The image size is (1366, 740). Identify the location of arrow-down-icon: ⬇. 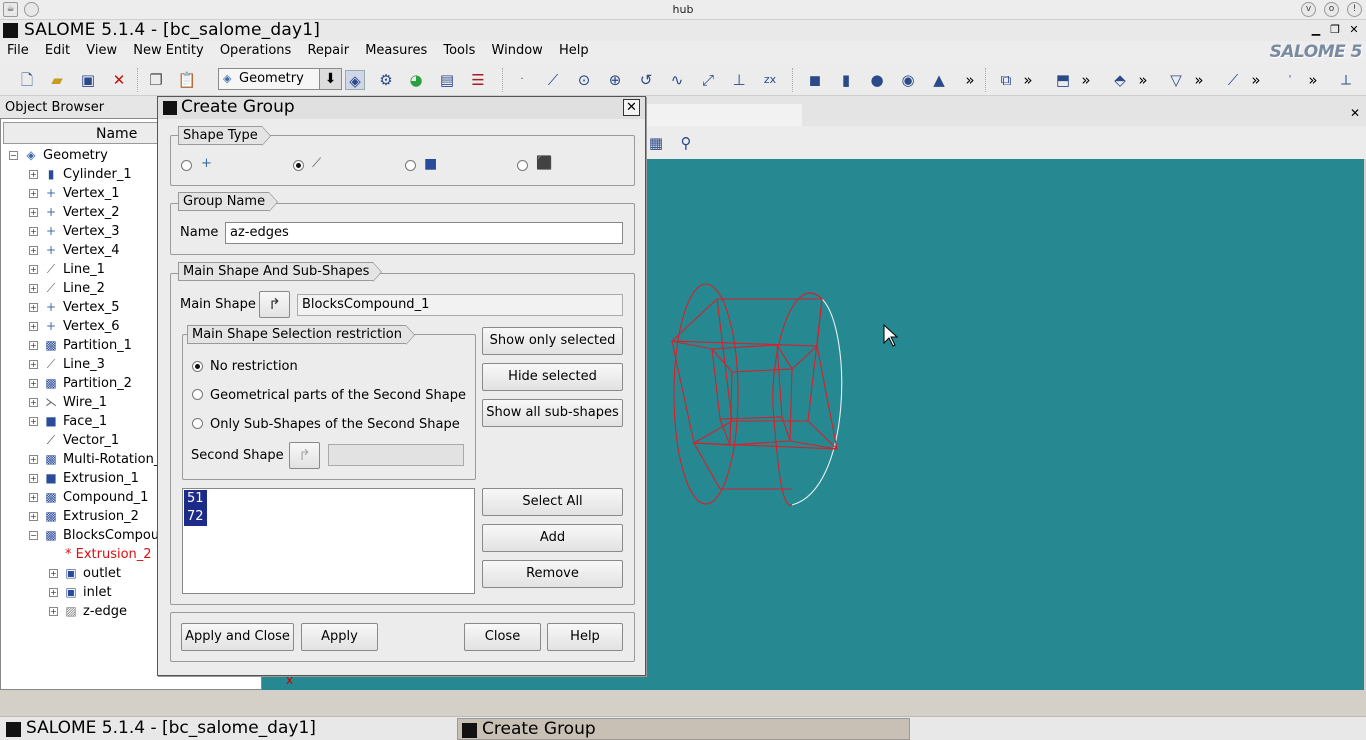
(330, 79).